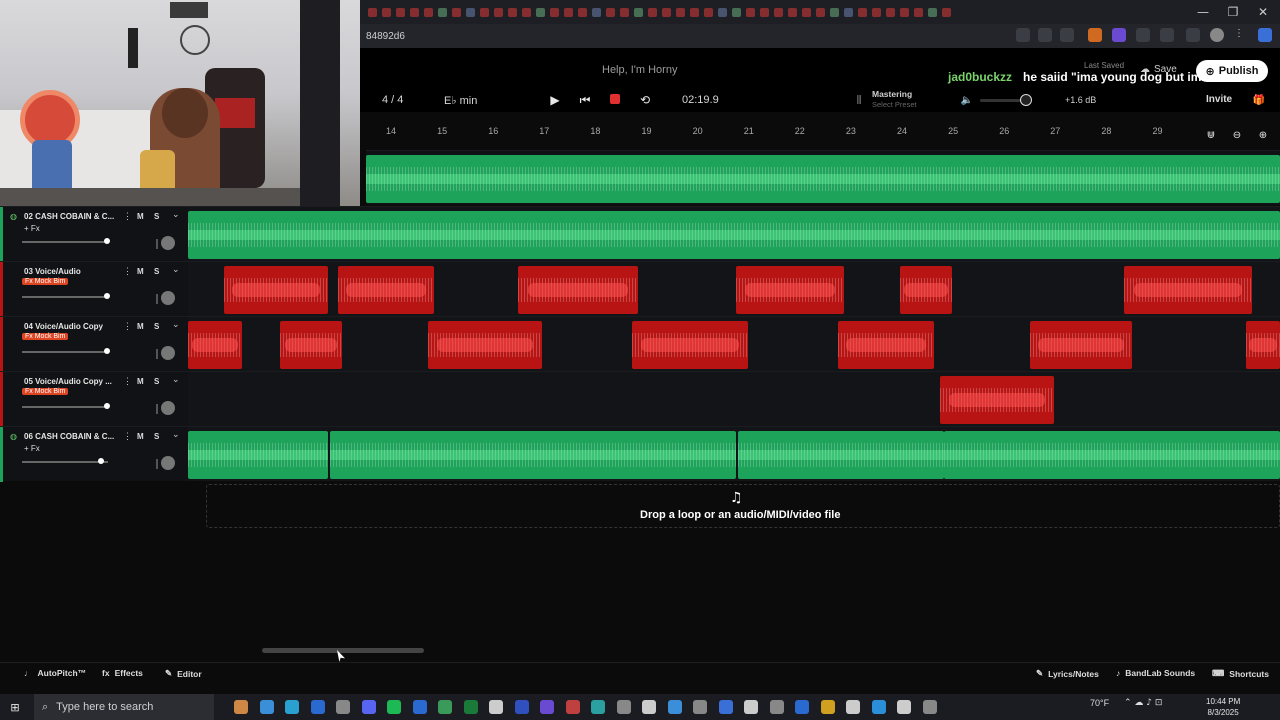 The image size is (1280, 720). I want to click on loop-icon: ⟲, so click(645, 100).